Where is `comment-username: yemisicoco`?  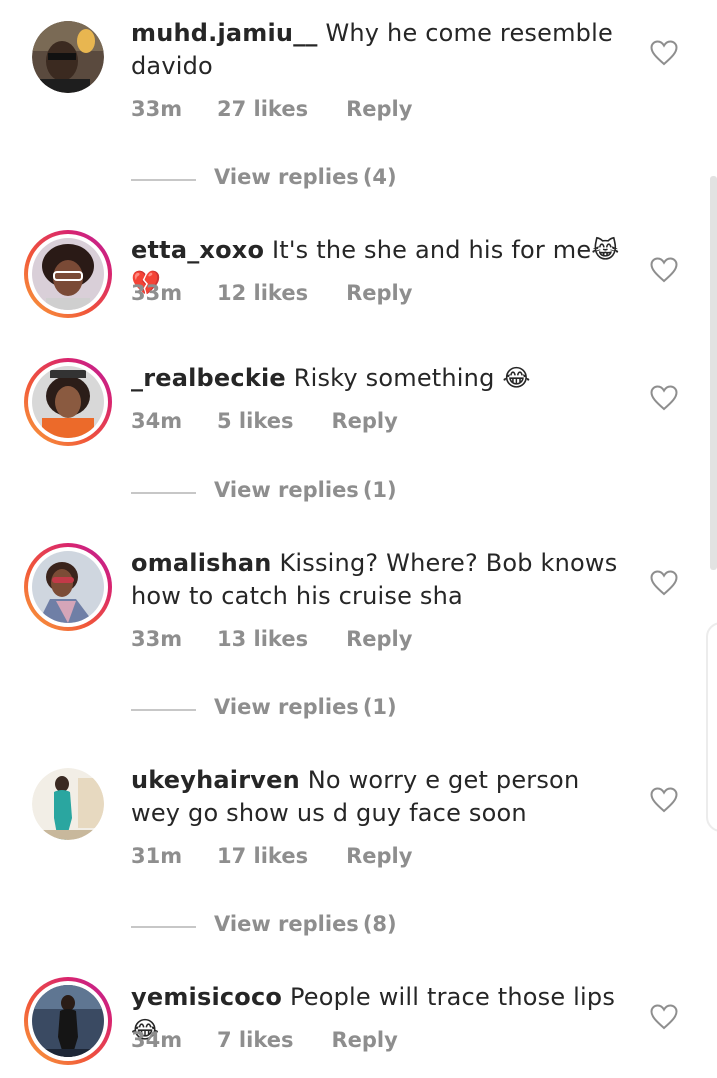 comment-username: yemisicoco is located at coordinates (206, 997).